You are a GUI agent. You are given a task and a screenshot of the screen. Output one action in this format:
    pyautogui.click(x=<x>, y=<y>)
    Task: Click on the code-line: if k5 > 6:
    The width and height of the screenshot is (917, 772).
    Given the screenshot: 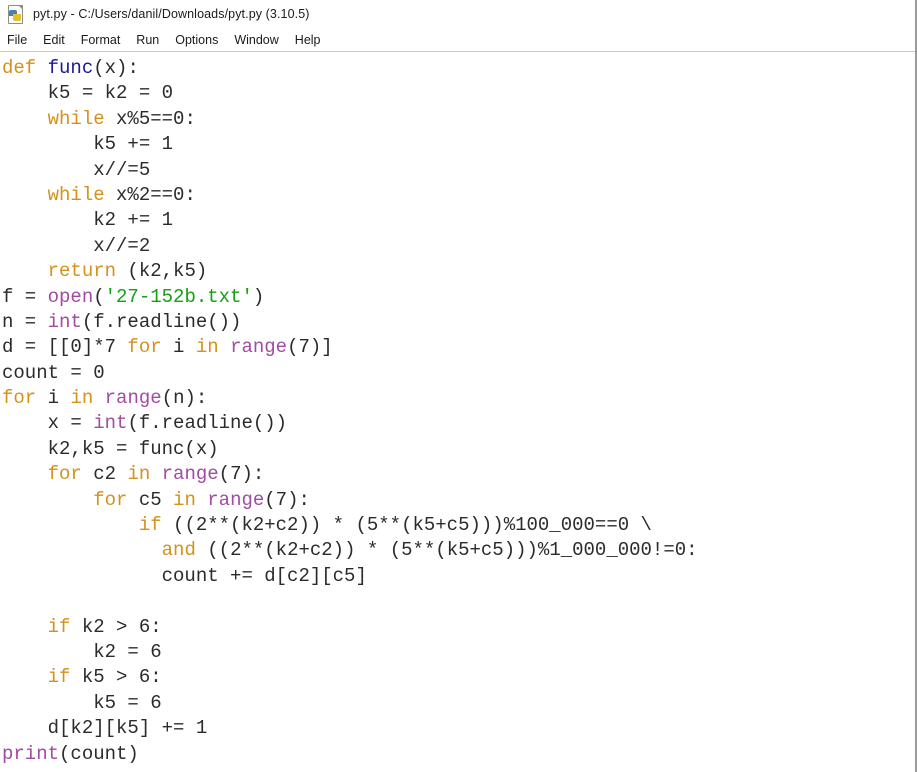 What is the action you would take?
    pyautogui.click(x=104, y=677)
    